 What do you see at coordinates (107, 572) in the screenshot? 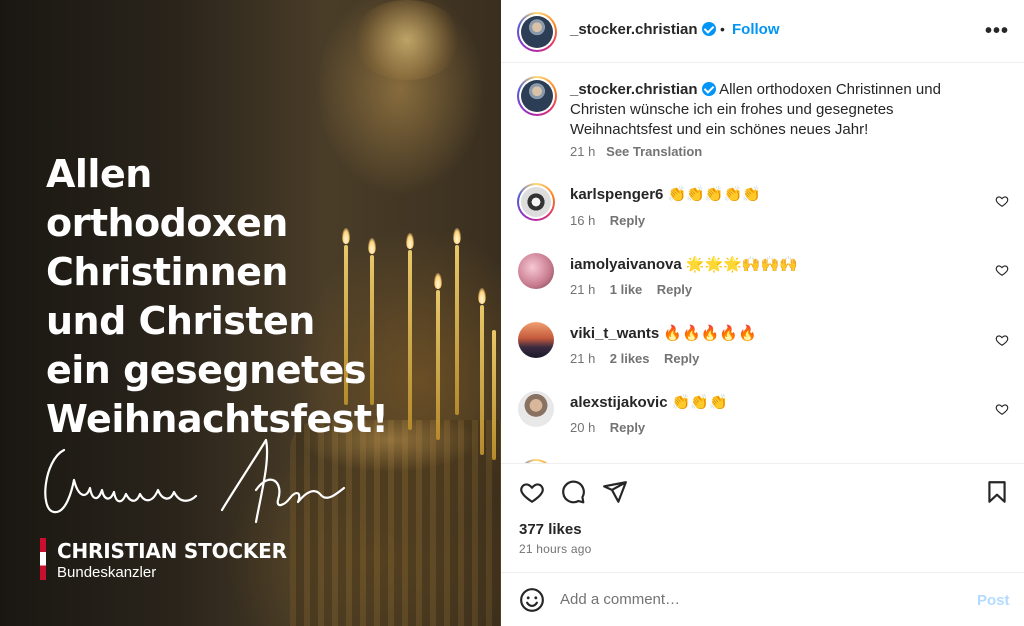
I see `brand-role: Bundeskanzler` at bounding box center [107, 572].